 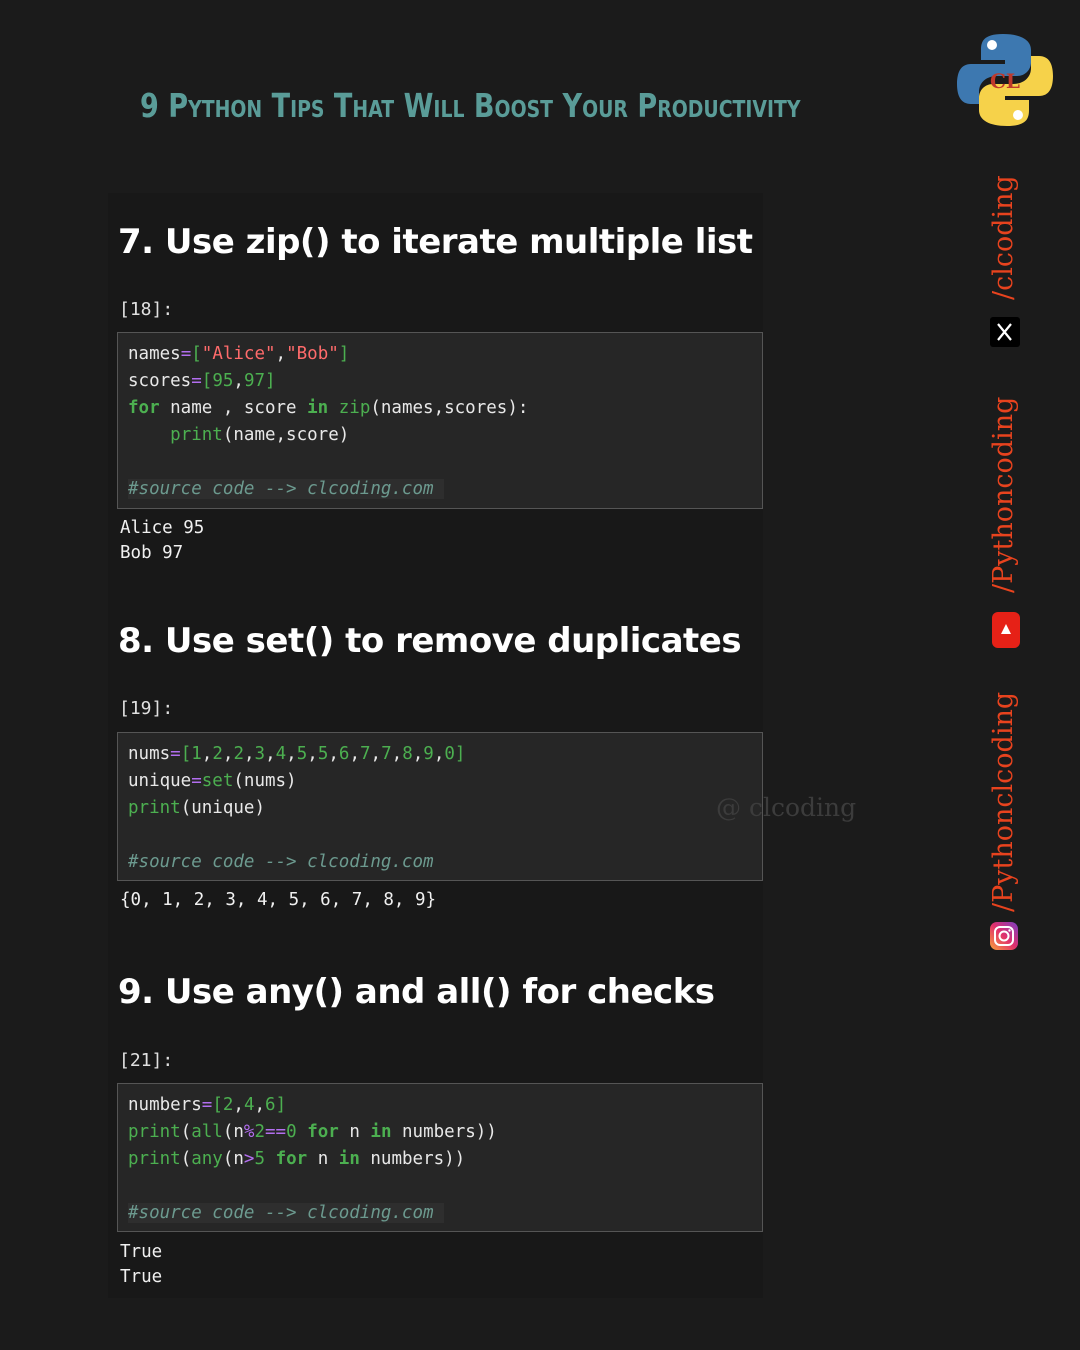 What do you see at coordinates (312, 1132) in the screenshot?
I see `code-line: print(all(n%2==0 for n in numbers))` at bounding box center [312, 1132].